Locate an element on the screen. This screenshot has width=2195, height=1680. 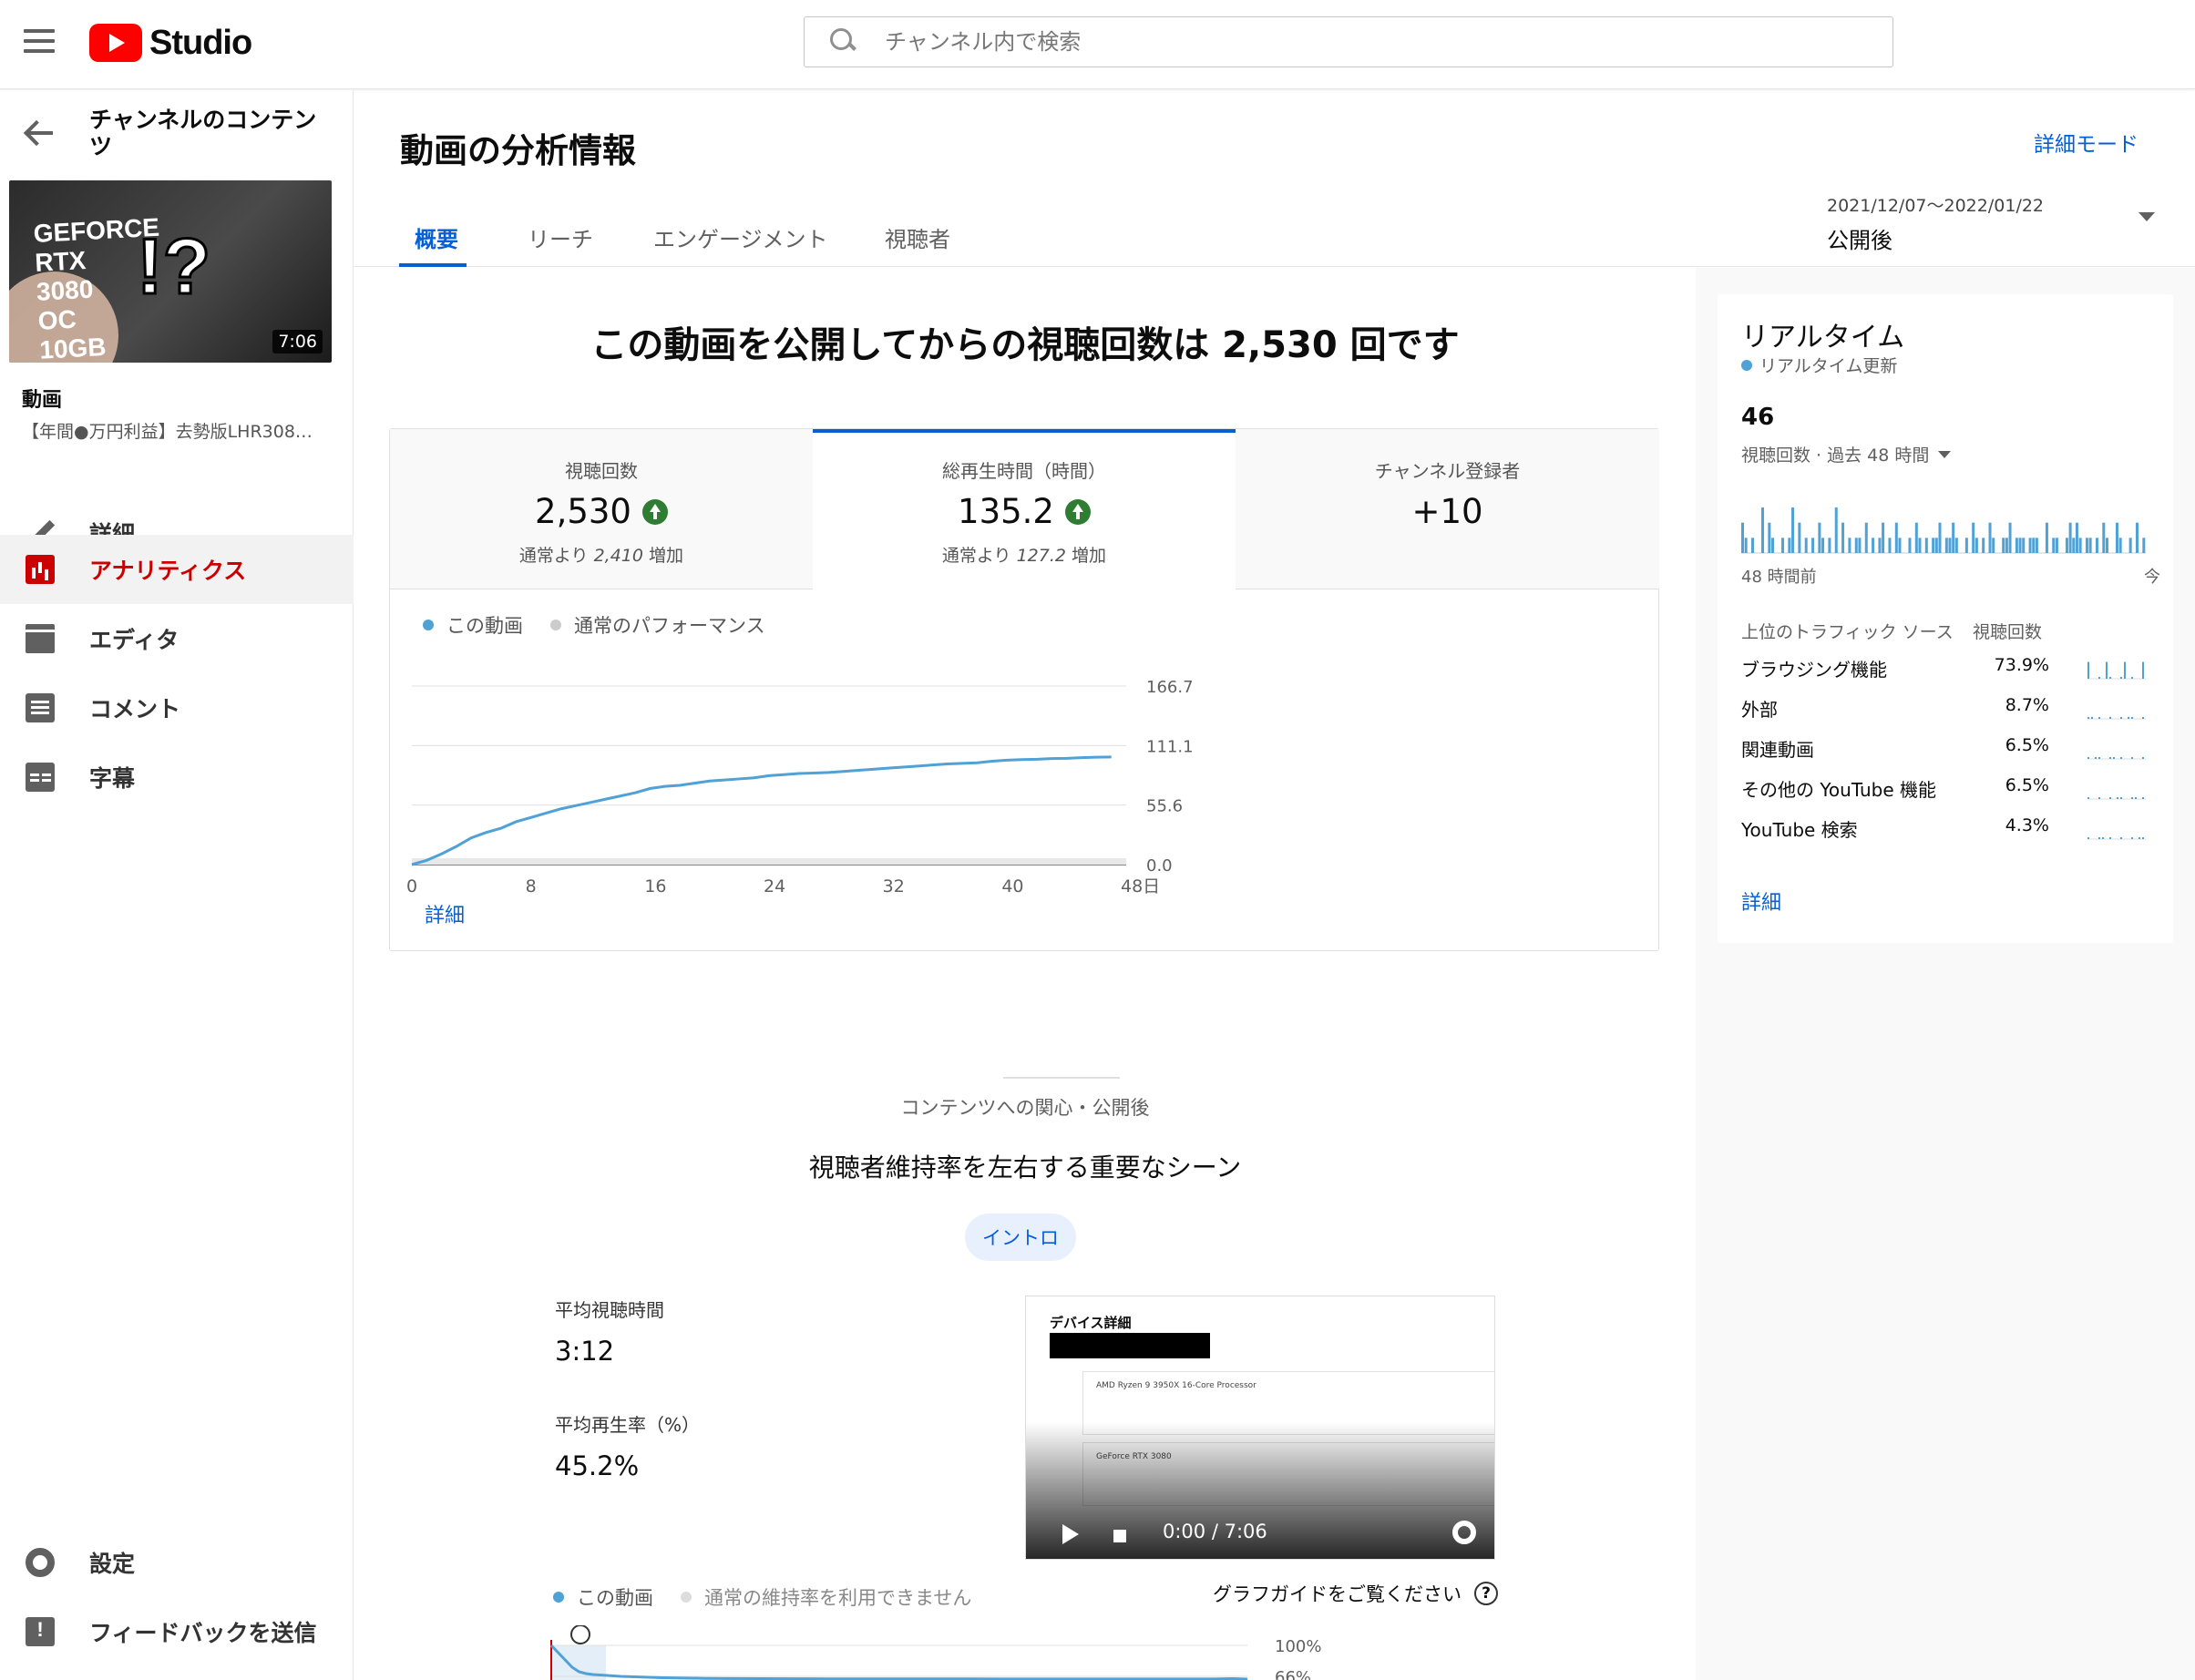
advanced-mode-link: 詳細モード is located at coordinates (2086, 143).